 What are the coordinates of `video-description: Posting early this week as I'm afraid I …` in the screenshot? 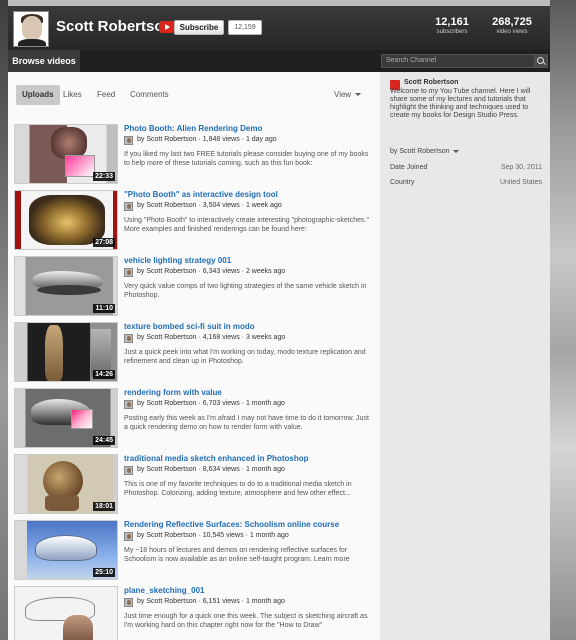 It's located at (246, 423).